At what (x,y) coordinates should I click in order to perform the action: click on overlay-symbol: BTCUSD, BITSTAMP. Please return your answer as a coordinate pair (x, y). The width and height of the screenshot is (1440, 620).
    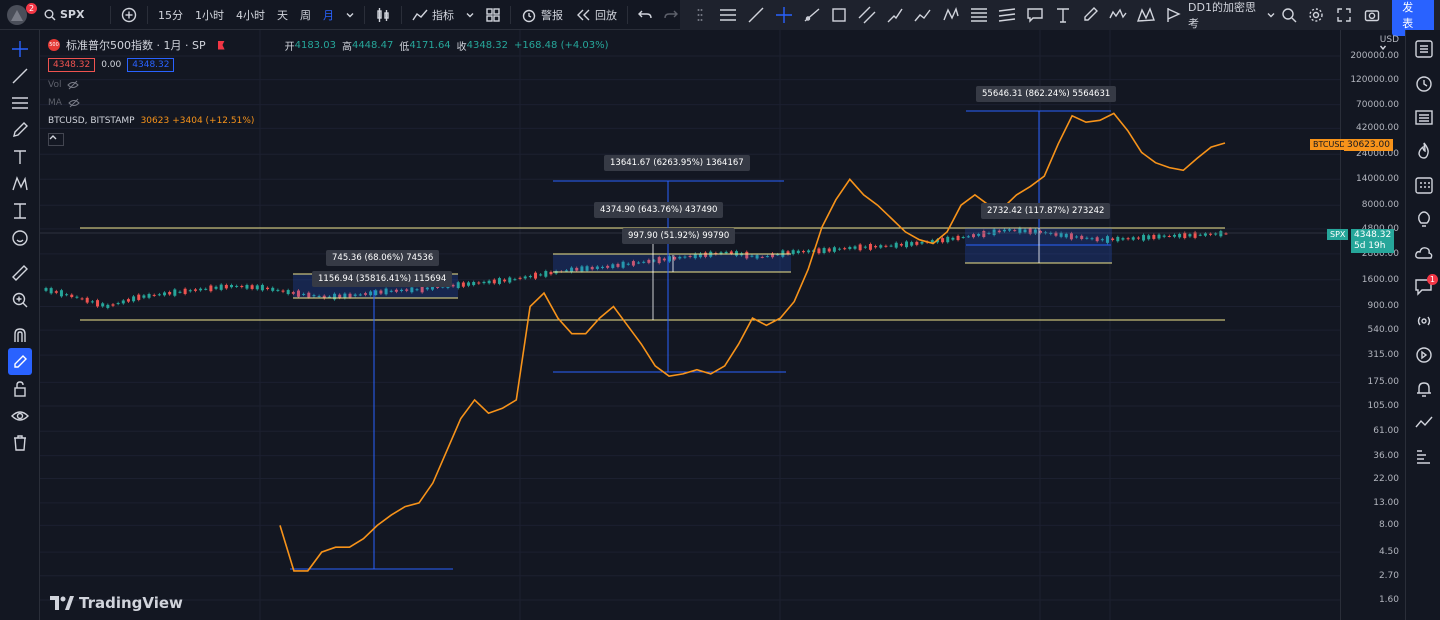
    Looking at the image, I should click on (91, 121).